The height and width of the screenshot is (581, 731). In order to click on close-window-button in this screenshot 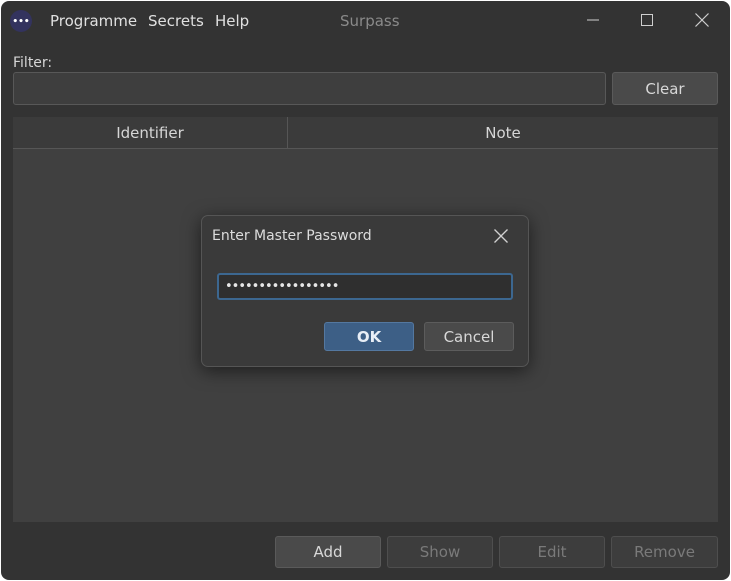, I will do `click(702, 20)`.